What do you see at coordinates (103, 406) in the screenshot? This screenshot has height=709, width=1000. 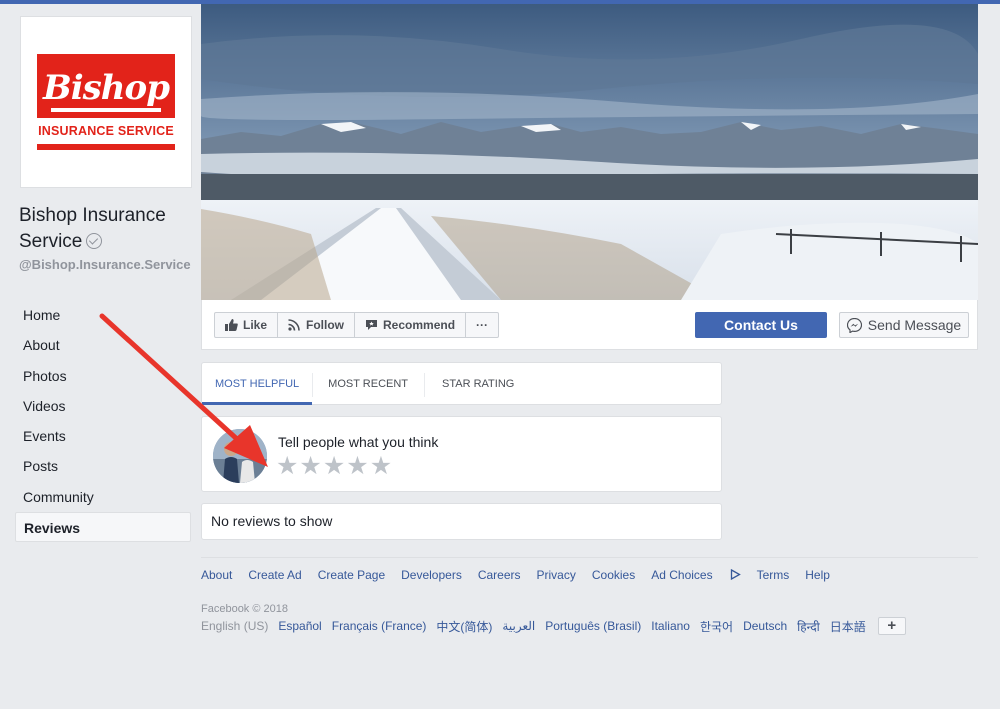 I see `nav-item-videos: Videos` at bounding box center [103, 406].